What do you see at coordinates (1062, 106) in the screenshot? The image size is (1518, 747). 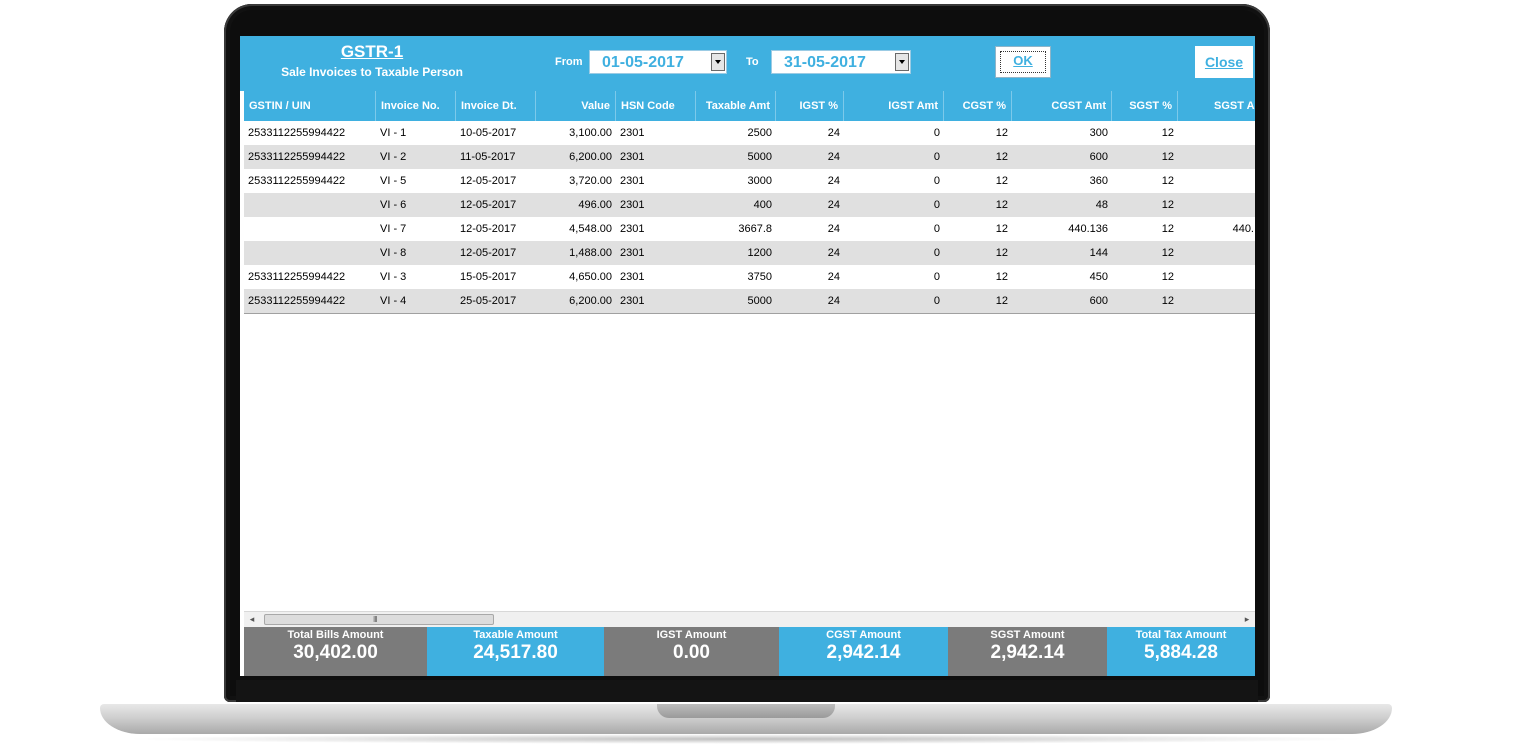 I see `col-header-cgst-amt: CGST Amt` at bounding box center [1062, 106].